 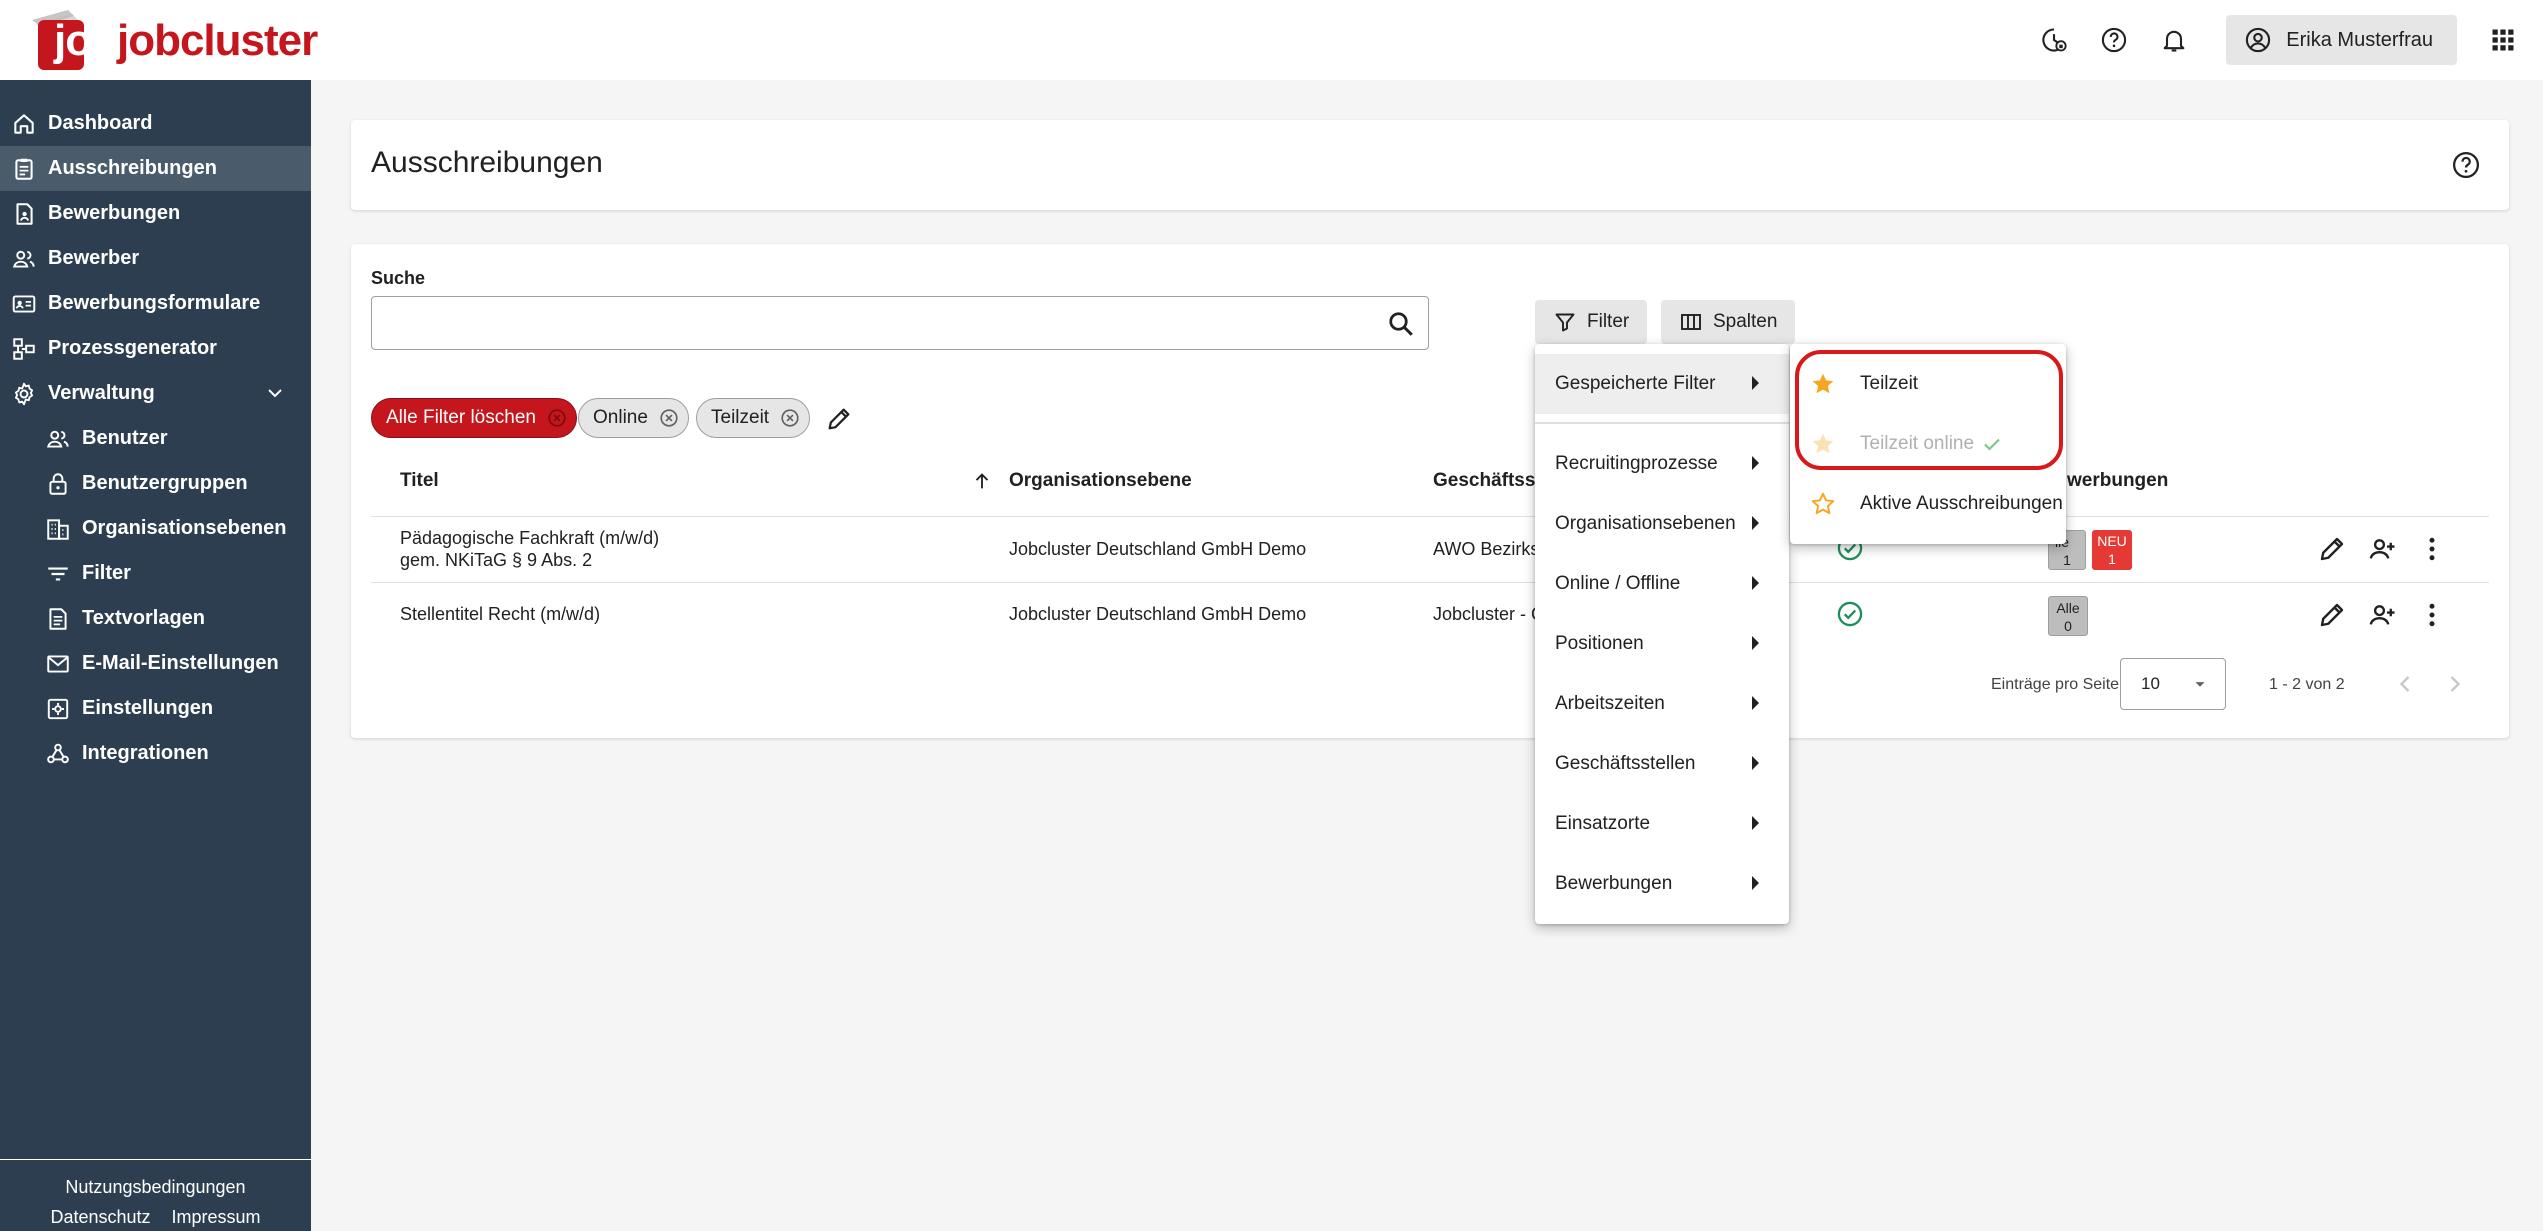 I want to click on filter-button: Filter, so click(x=1591, y=322).